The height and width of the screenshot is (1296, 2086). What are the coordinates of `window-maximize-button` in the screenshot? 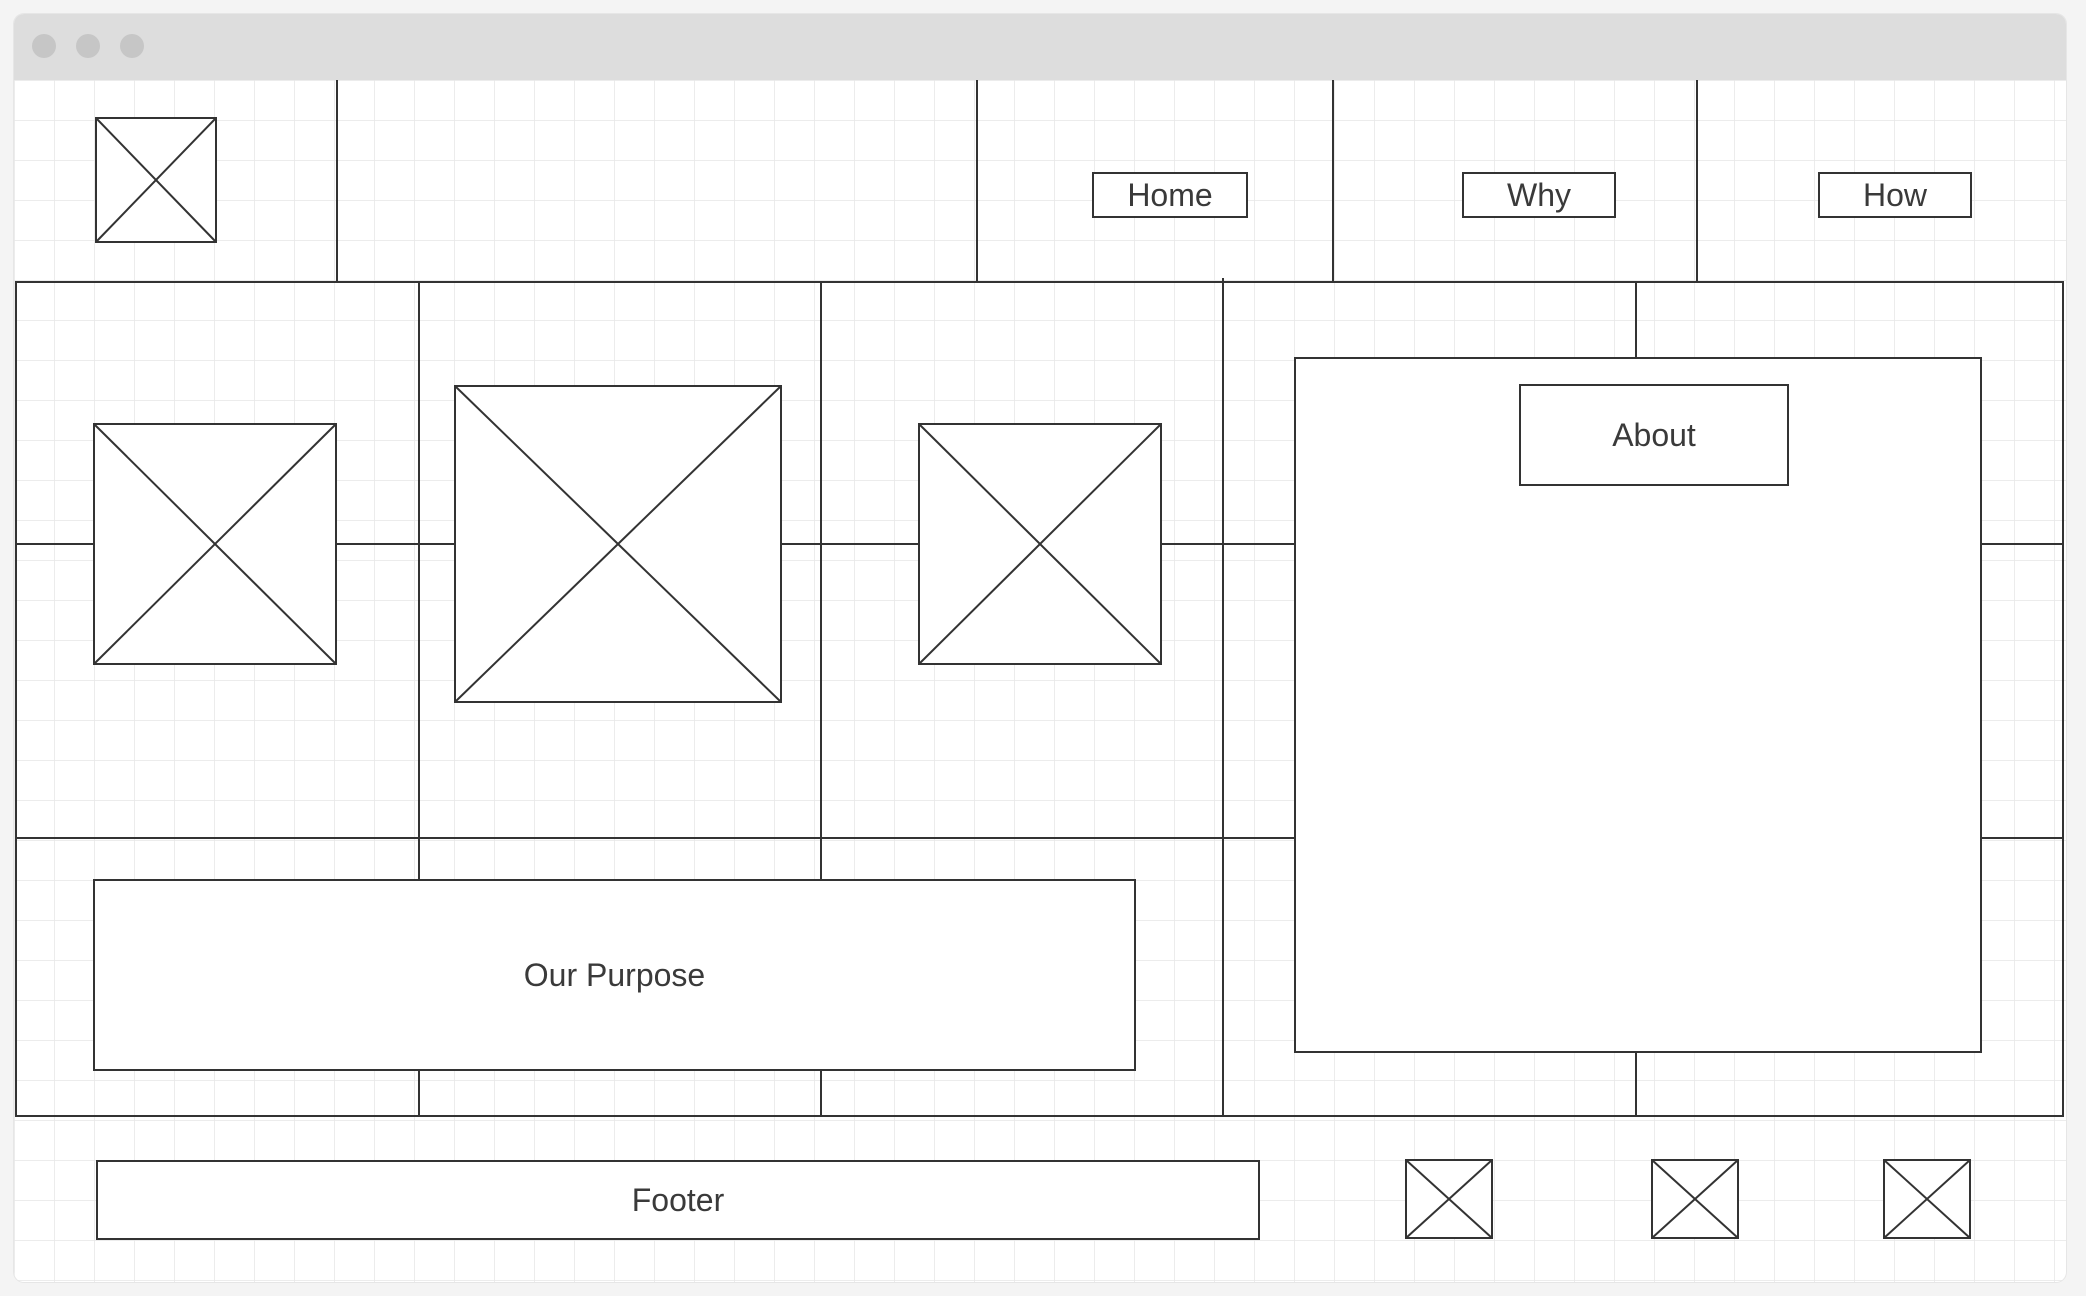 It's located at (132, 46).